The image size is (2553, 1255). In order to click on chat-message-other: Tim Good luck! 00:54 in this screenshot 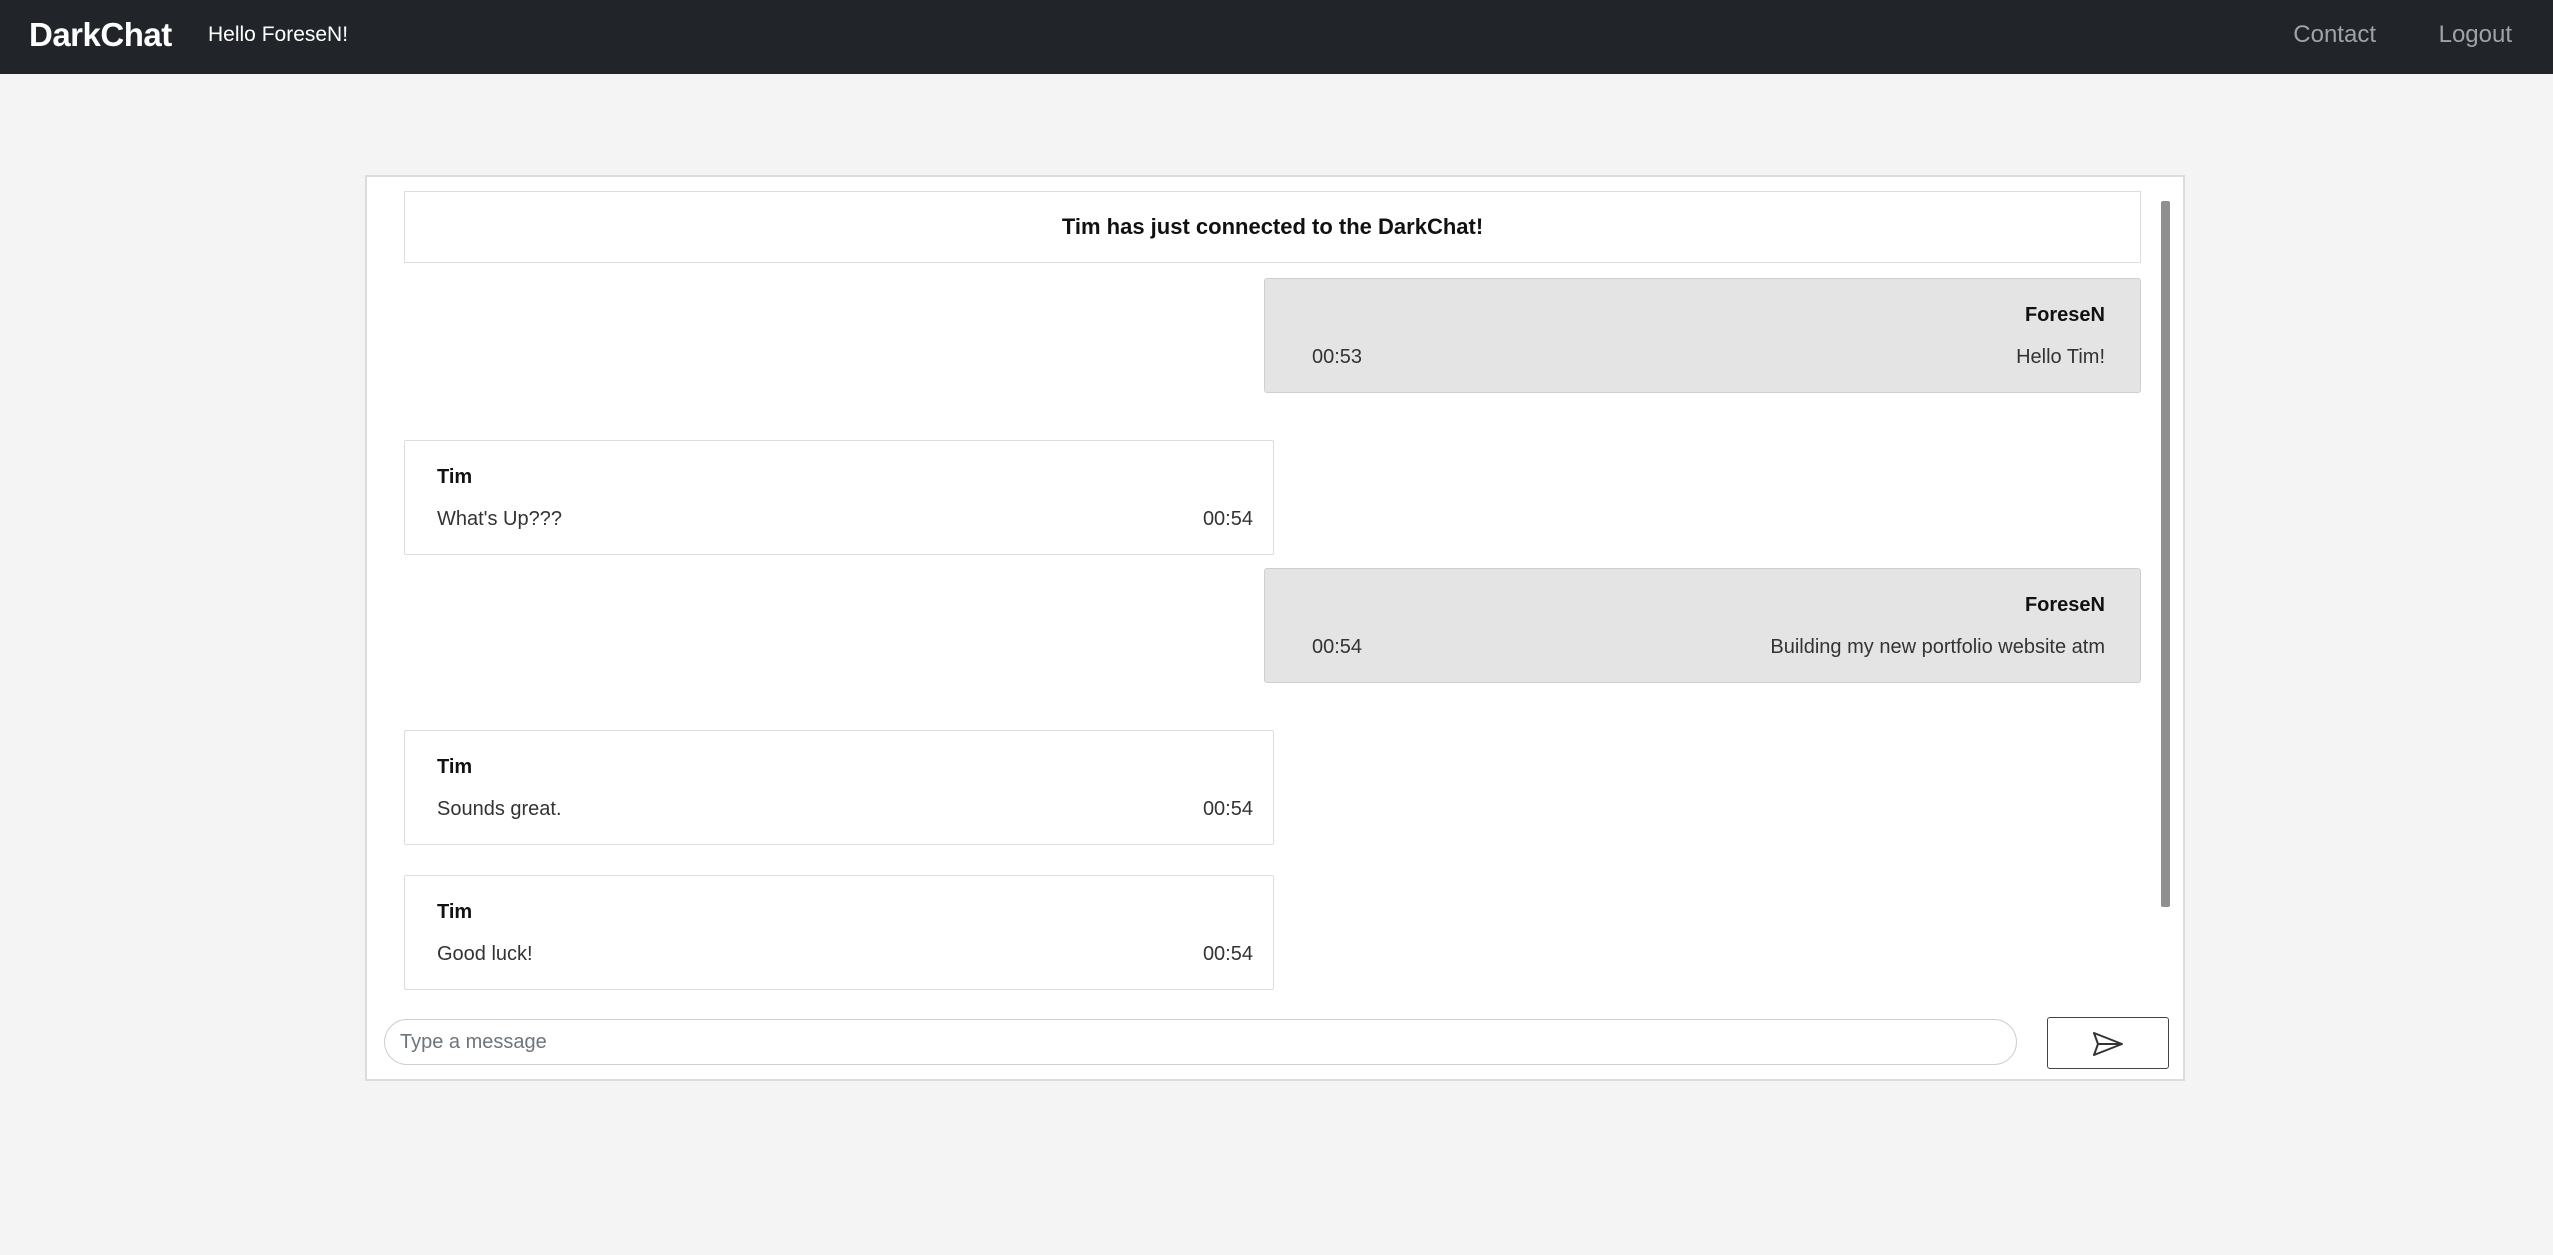, I will do `click(839, 932)`.